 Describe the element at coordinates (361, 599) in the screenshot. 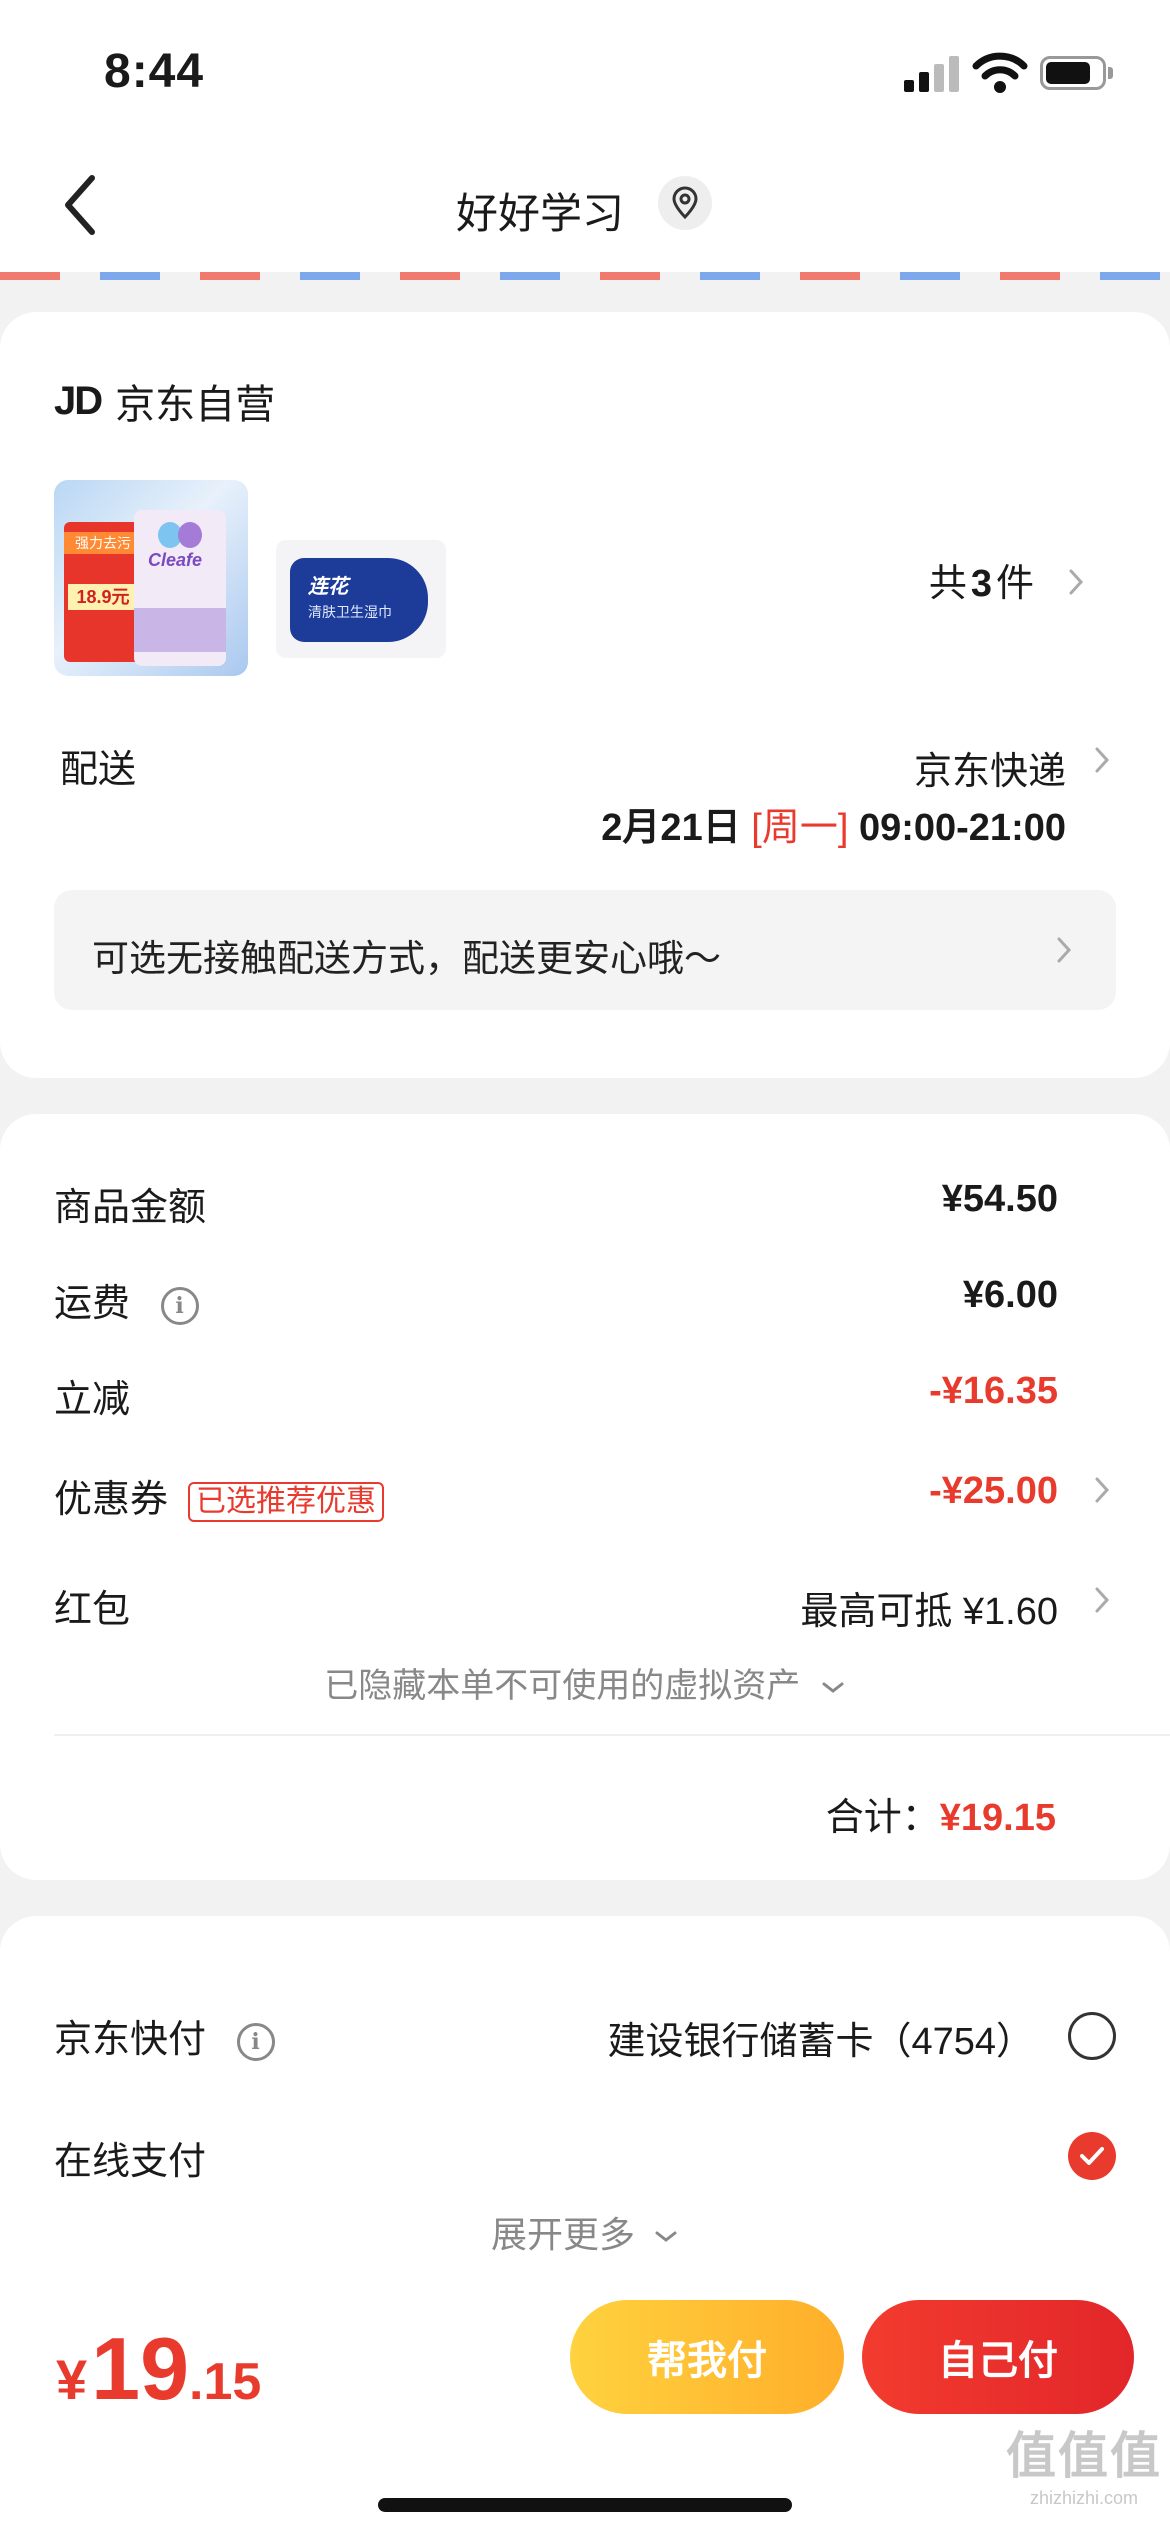

I see `product-thumbnail: 连花 清肤卫生湿巾` at that location.